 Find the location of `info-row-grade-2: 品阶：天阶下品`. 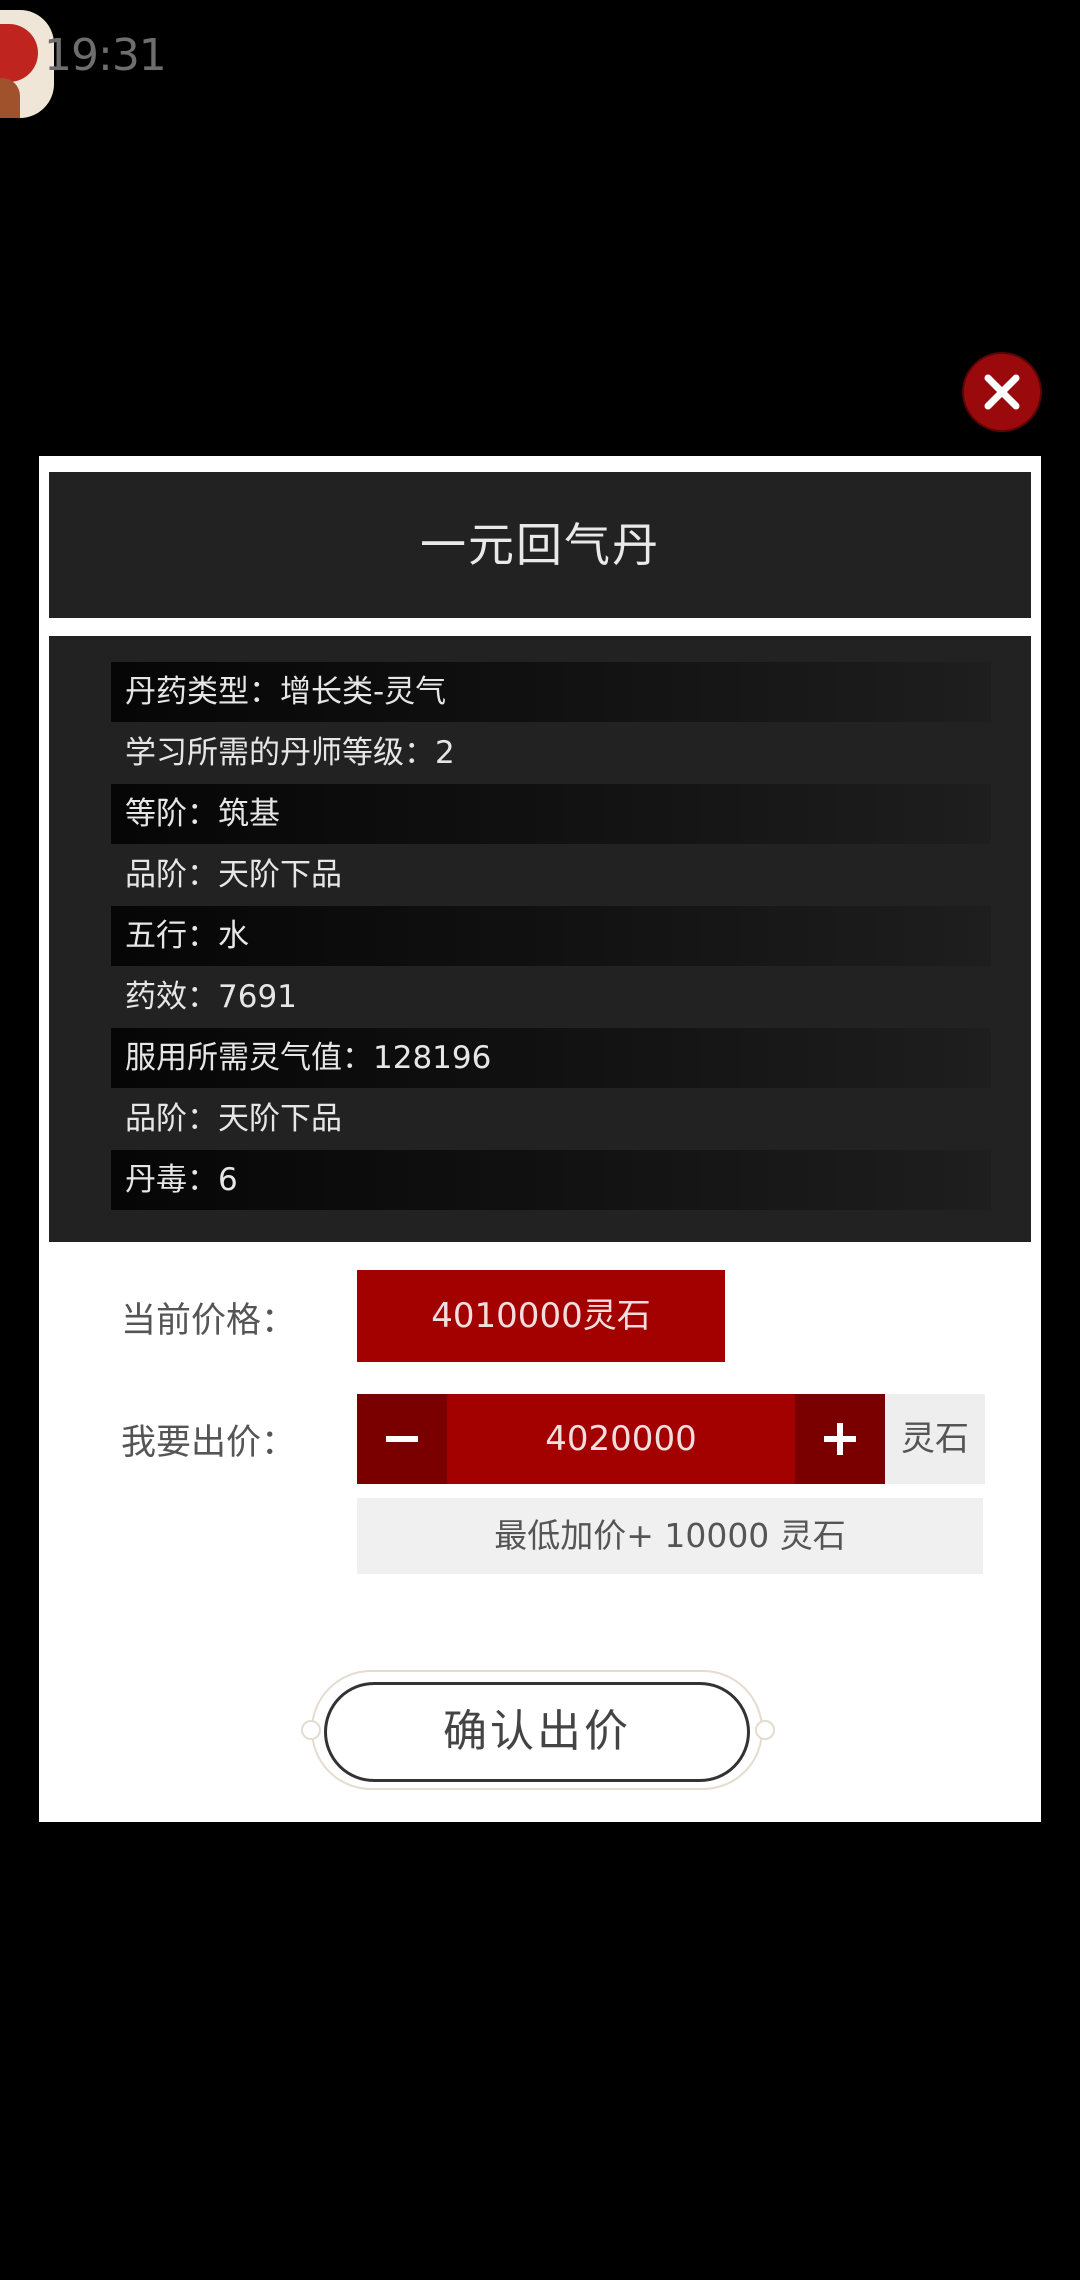

info-row-grade-2: 品阶：天阶下品 is located at coordinates (233, 1119).